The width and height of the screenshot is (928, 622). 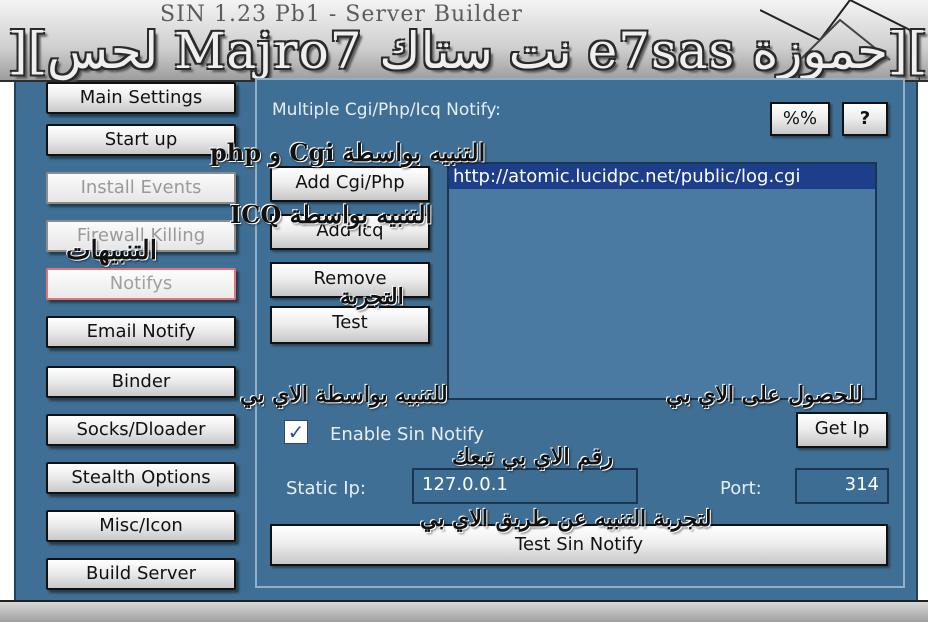 I want to click on sidebar-item-email-notify: Email Notify, so click(x=141, y=332).